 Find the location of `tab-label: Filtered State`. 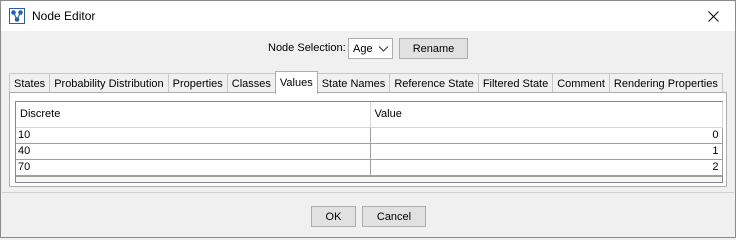

tab-label: Filtered State is located at coordinates (515, 83).